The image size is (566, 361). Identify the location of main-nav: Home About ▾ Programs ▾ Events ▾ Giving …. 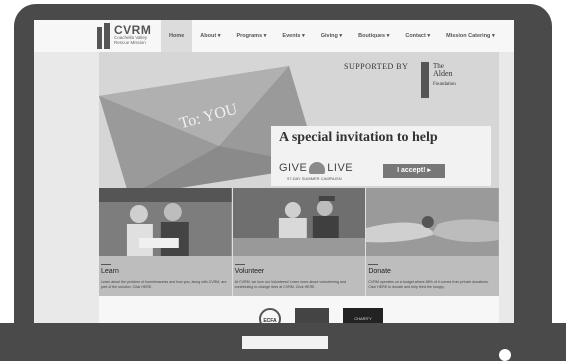
(332, 36).